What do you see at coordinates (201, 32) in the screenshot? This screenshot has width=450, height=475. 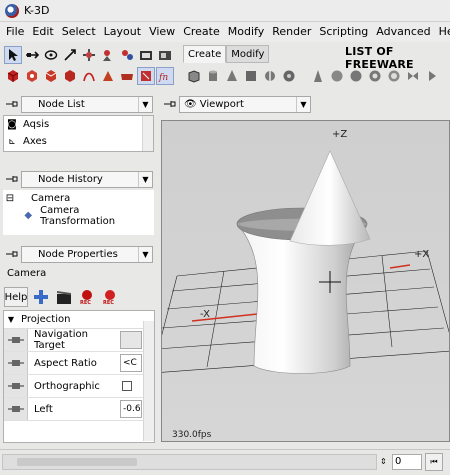 I see `menu-create: Create` at bounding box center [201, 32].